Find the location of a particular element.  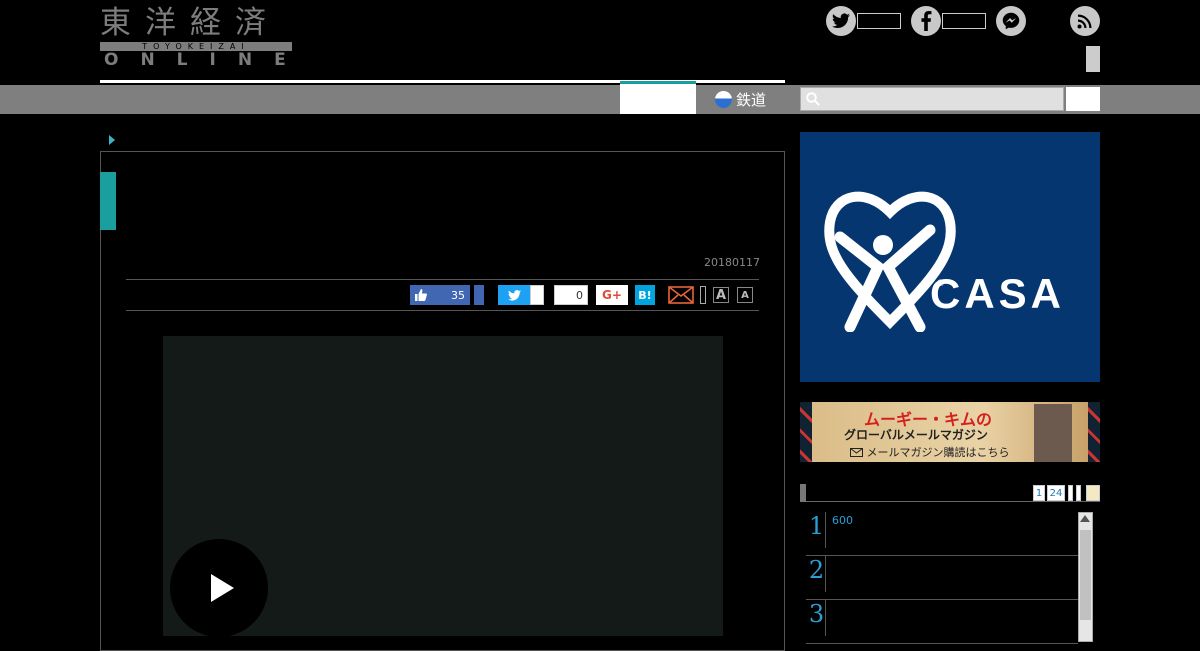

scroll-up-arrow-icon is located at coordinates (1085, 518).